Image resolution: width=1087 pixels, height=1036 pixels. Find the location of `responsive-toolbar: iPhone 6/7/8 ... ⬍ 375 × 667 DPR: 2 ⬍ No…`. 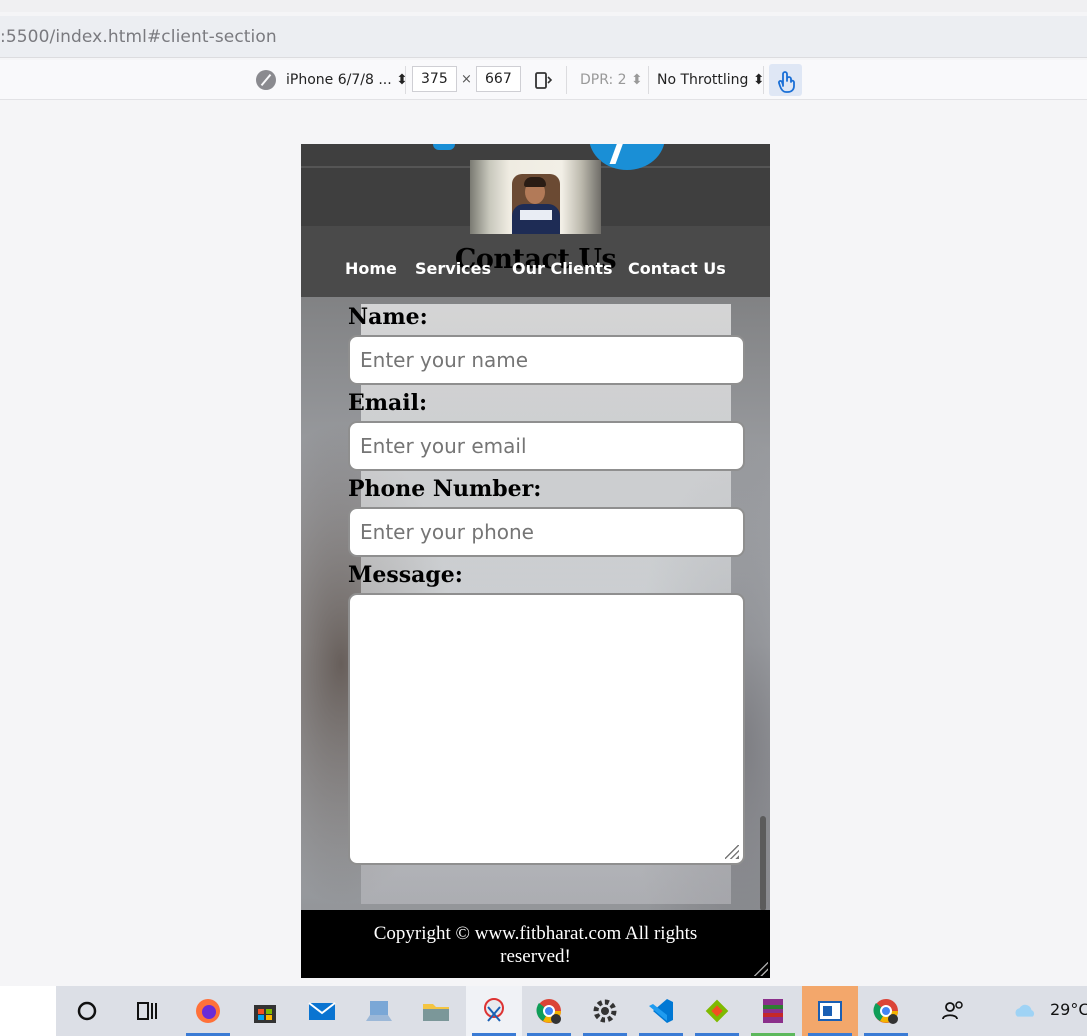

responsive-toolbar: iPhone 6/7/8 ... ⬍ 375 × 667 DPR: 2 ⬍ No… is located at coordinates (543, 80).